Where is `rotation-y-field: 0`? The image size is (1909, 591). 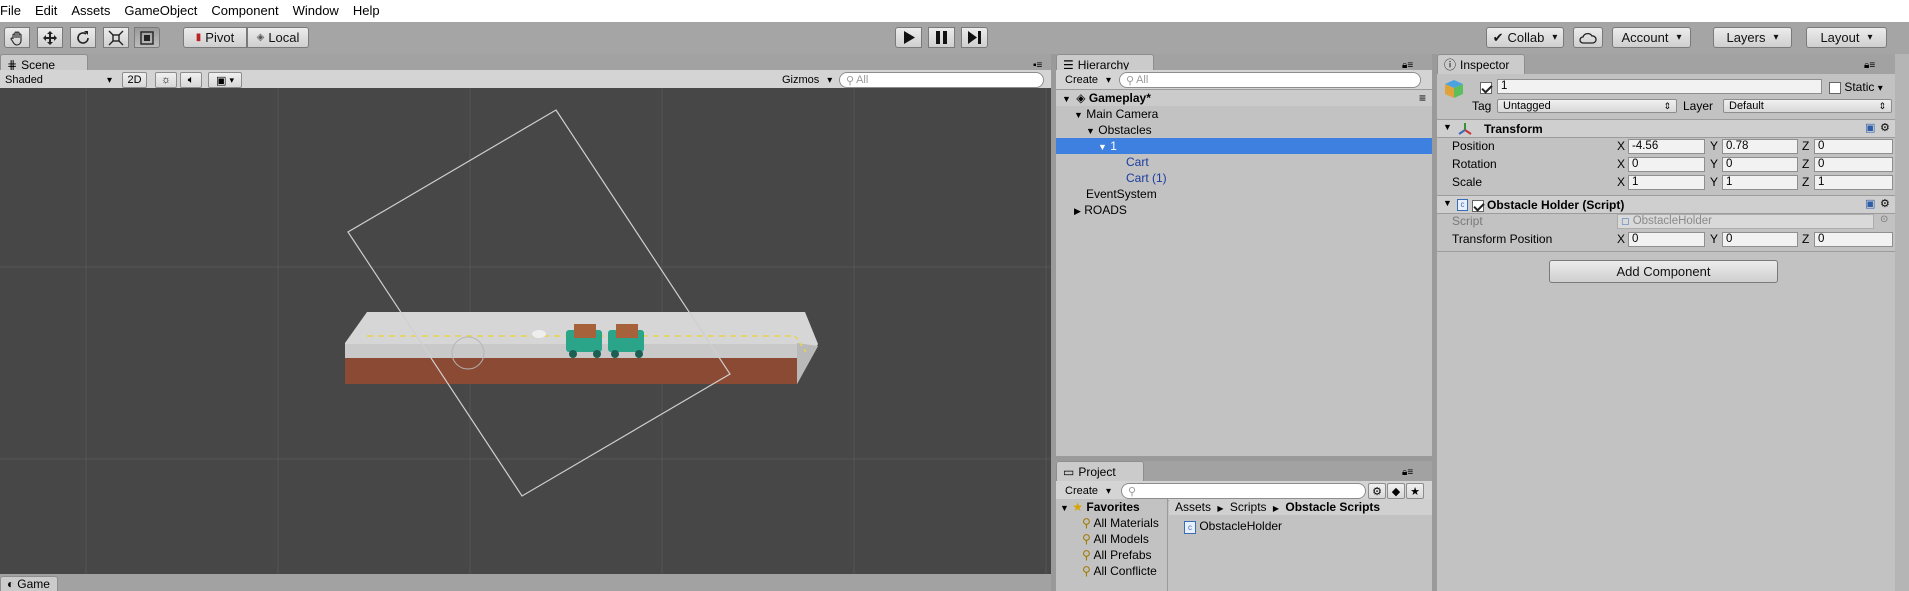
rotation-y-field: 0 is located at coordinates (1760, 164).